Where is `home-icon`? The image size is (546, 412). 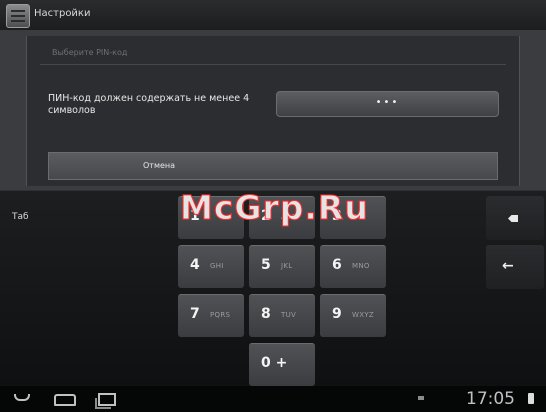
home-icon is located at coordinates (65, 400).